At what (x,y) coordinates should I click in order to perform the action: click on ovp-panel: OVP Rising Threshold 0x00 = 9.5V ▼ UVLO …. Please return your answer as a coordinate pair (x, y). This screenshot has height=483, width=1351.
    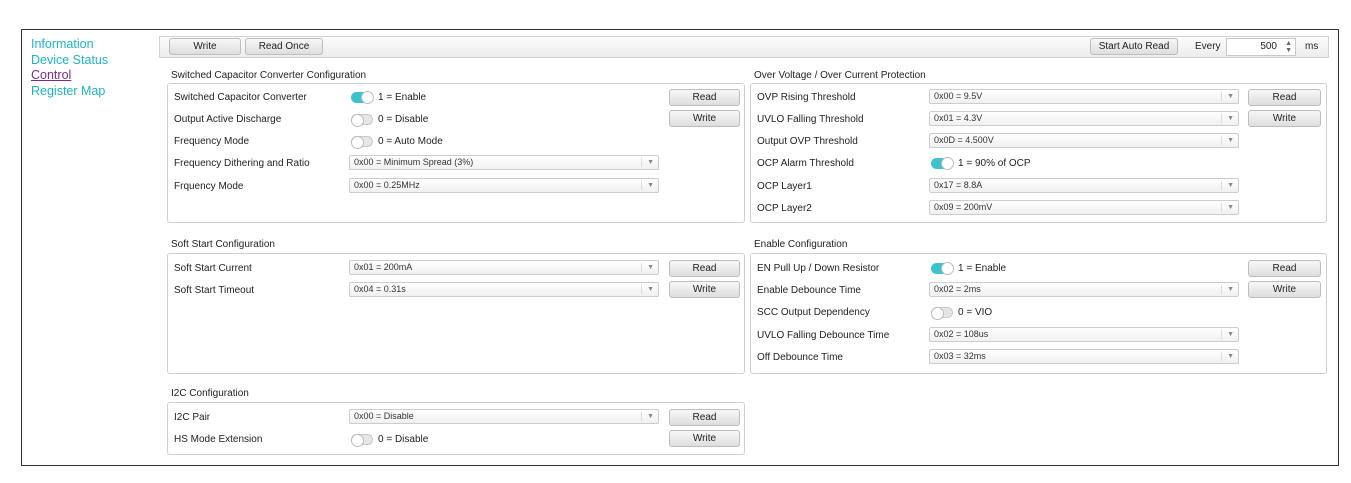
    Looking at the image, I should click on (1038, 153).